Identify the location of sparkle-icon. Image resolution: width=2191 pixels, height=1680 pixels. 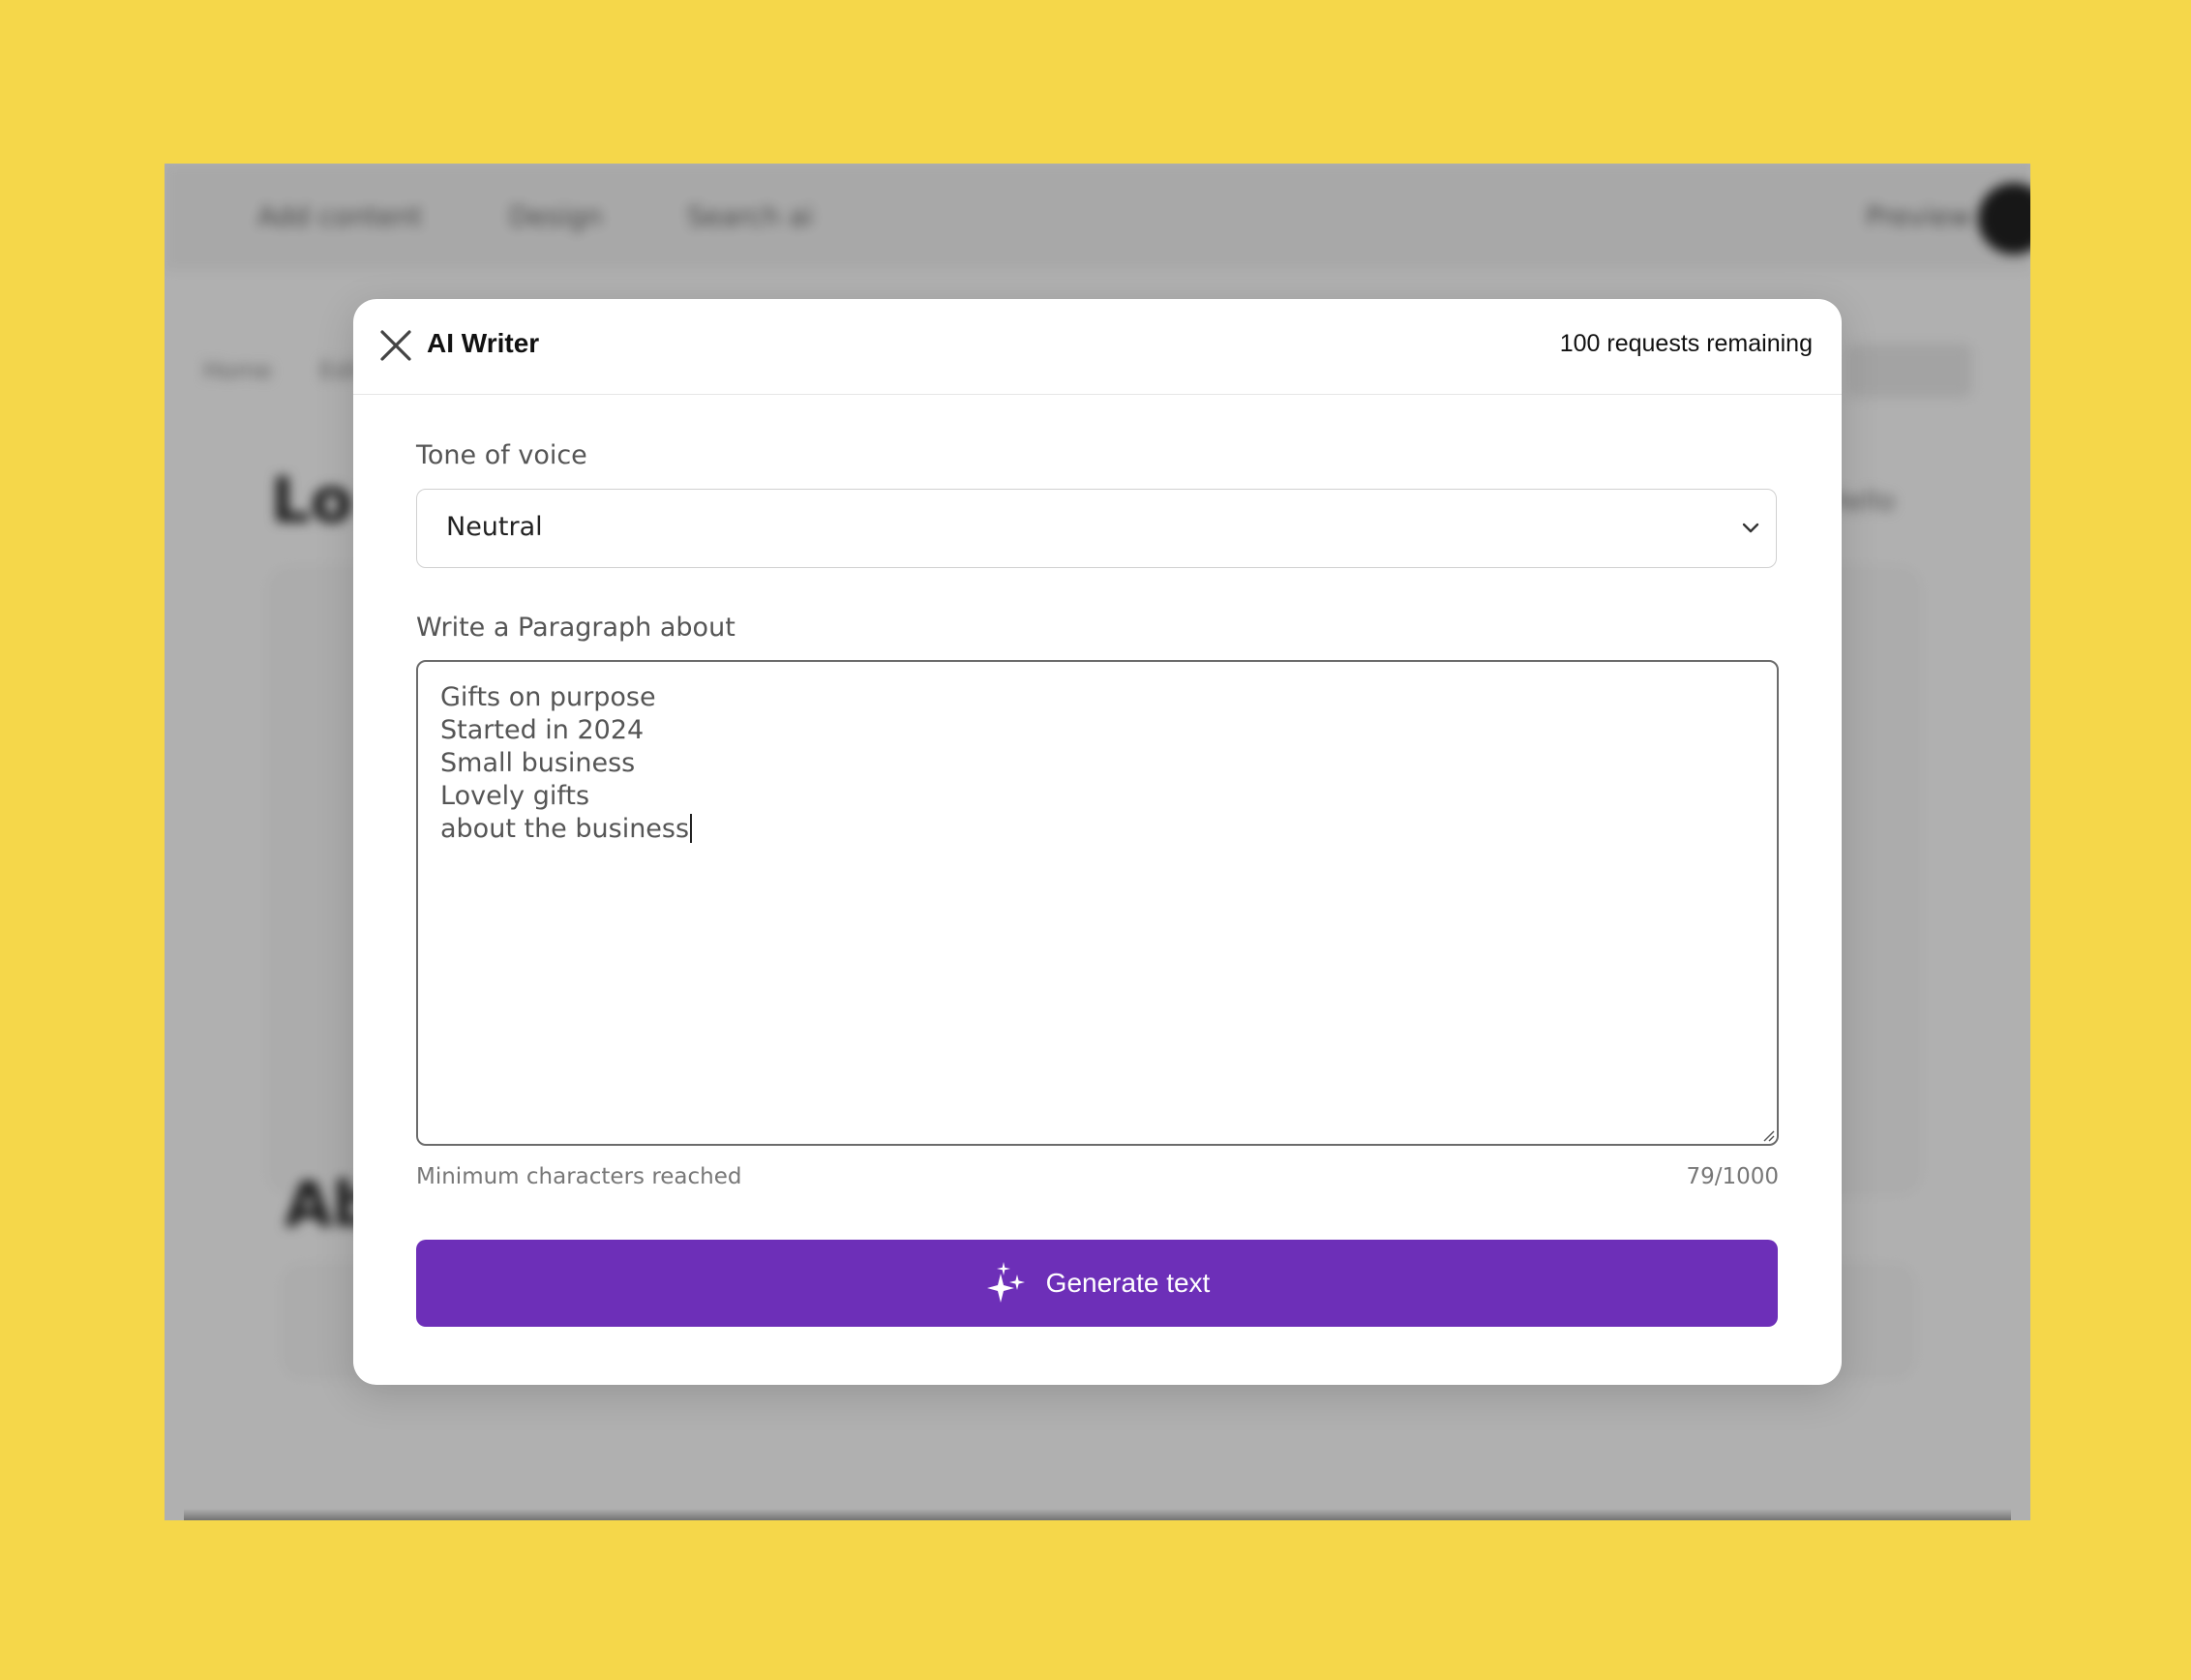
(1006, 1283).